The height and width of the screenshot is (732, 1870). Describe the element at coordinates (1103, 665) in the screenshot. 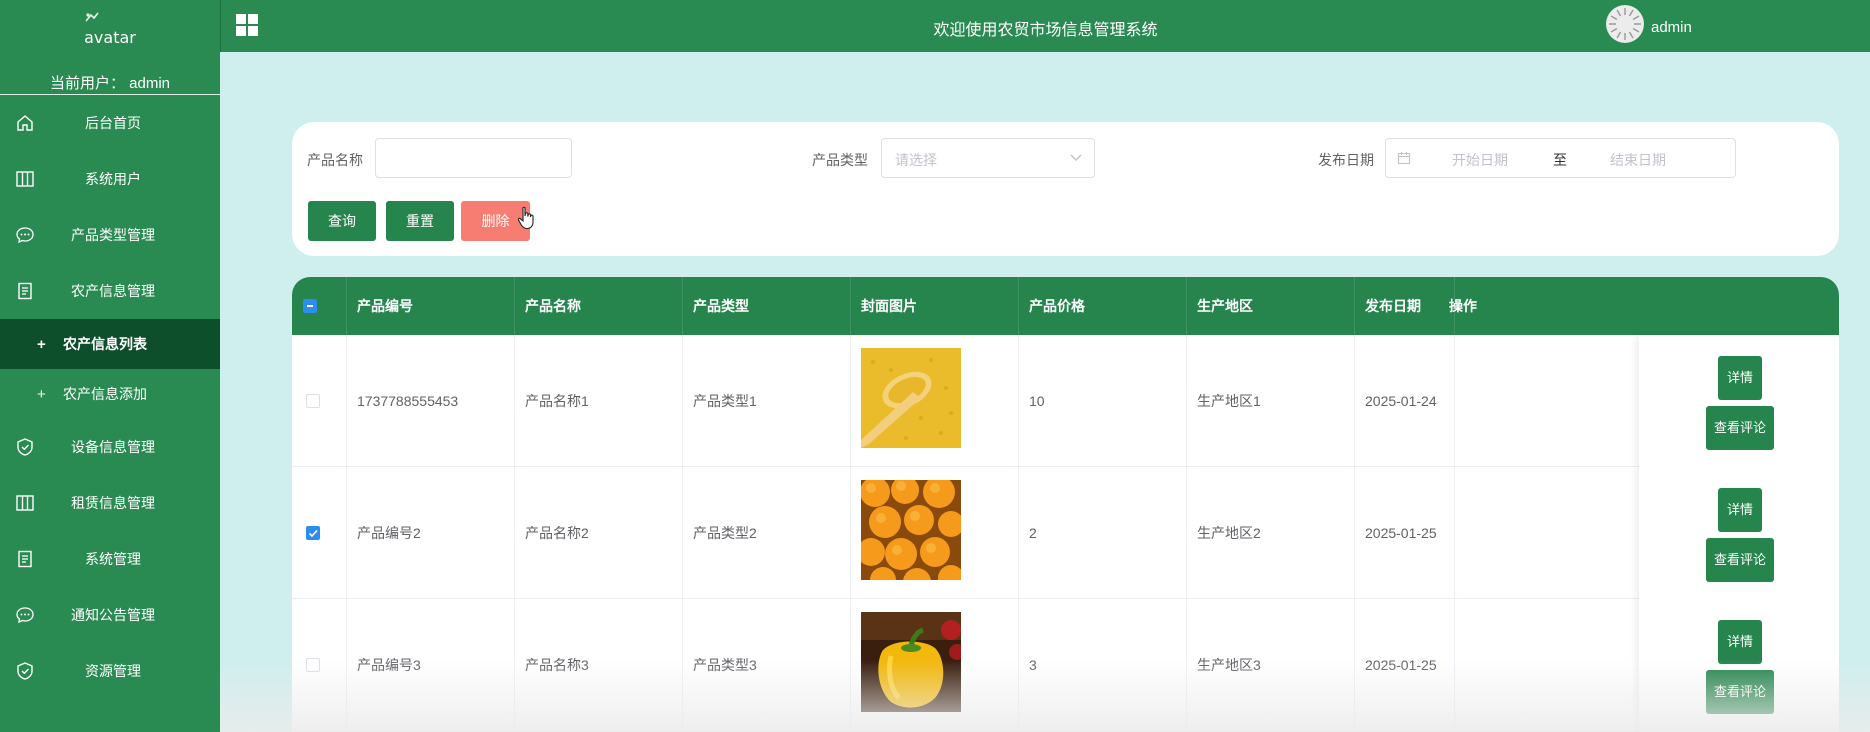

I see `cell-price: 3` at that location.